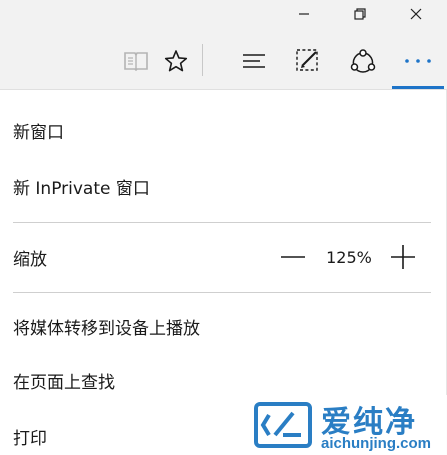  Describe the element at coordinates (202, 60) in the screenshot. I see `toolbar-divider` at that location.